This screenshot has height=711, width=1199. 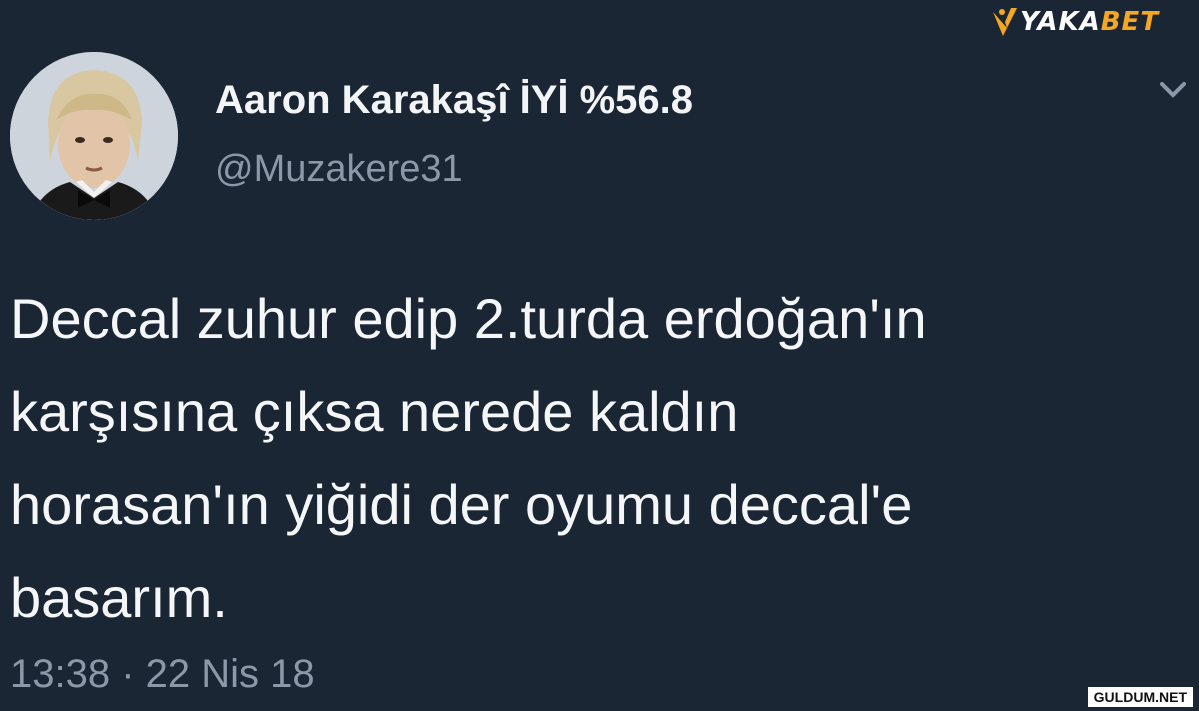 What do you see at coordinates (1173, 90) in the screenshot?
I see `chevron-down-icon` at bounding box center [1173, 90].